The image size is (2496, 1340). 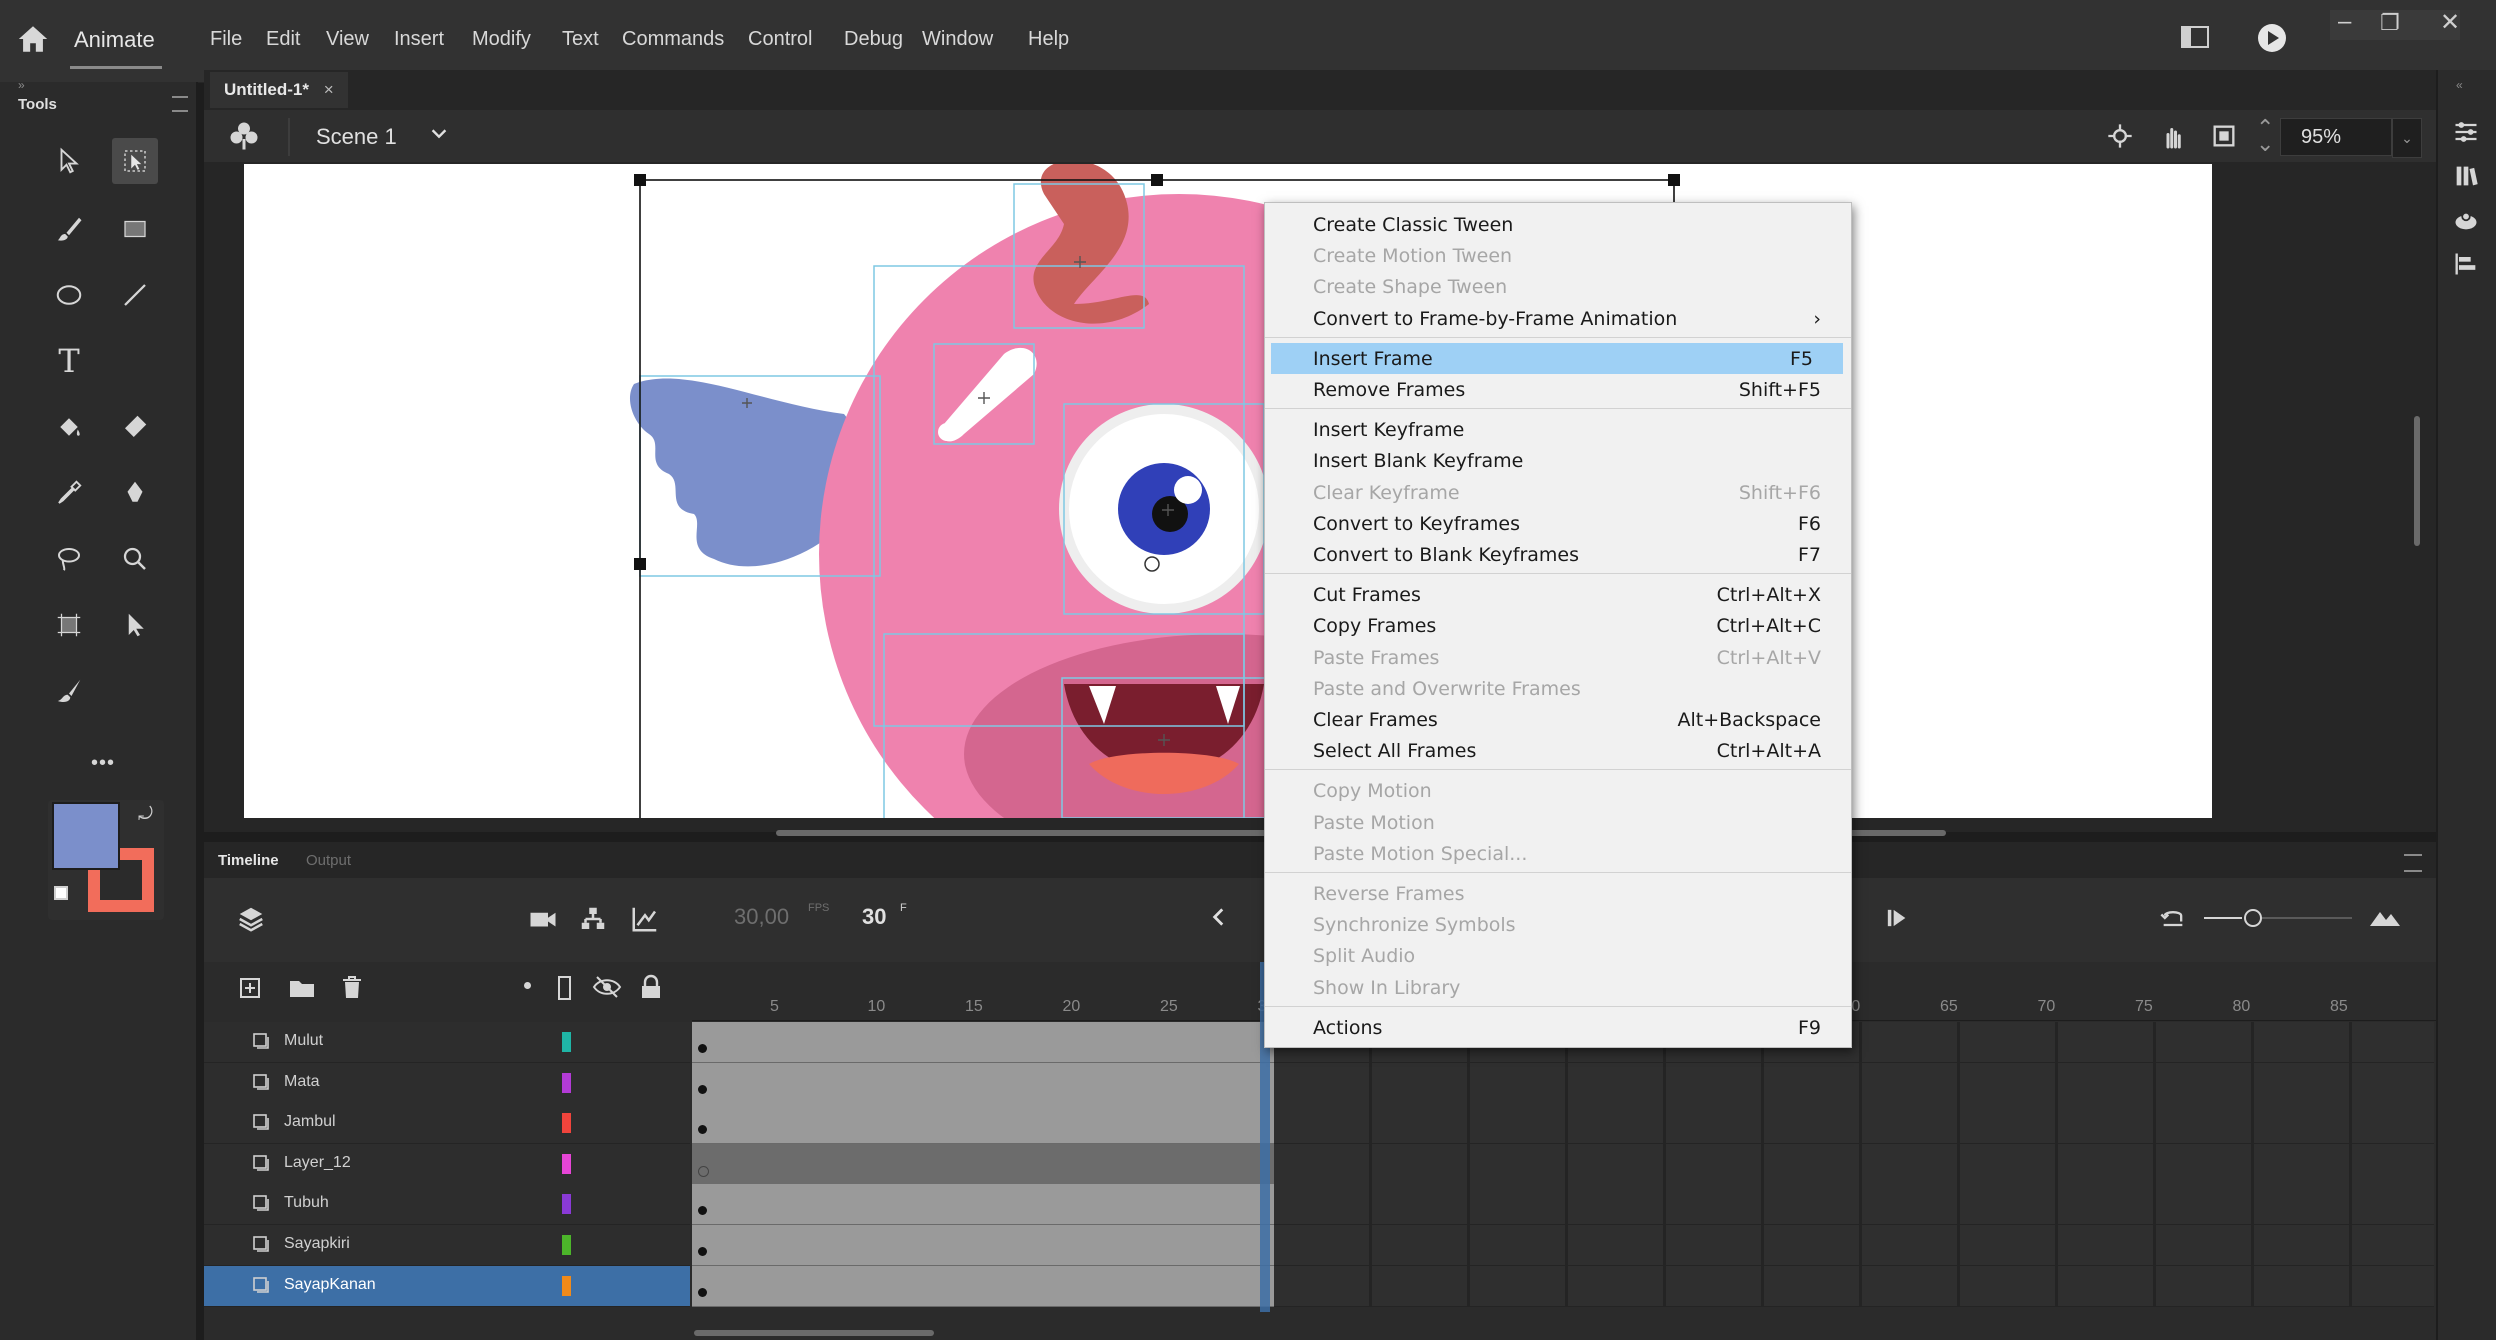 What do you see at coordinates (1558, 790) in the screenshot?
I see `menu-item-copy-motion: Copy Motion` at bounding box center [1558, 790].